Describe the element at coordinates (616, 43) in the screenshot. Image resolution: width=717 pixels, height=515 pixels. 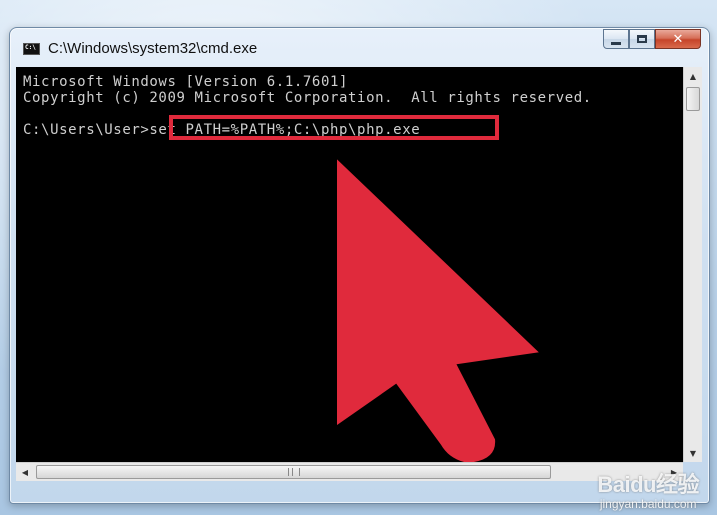
I see `minimize-icon` at that location.